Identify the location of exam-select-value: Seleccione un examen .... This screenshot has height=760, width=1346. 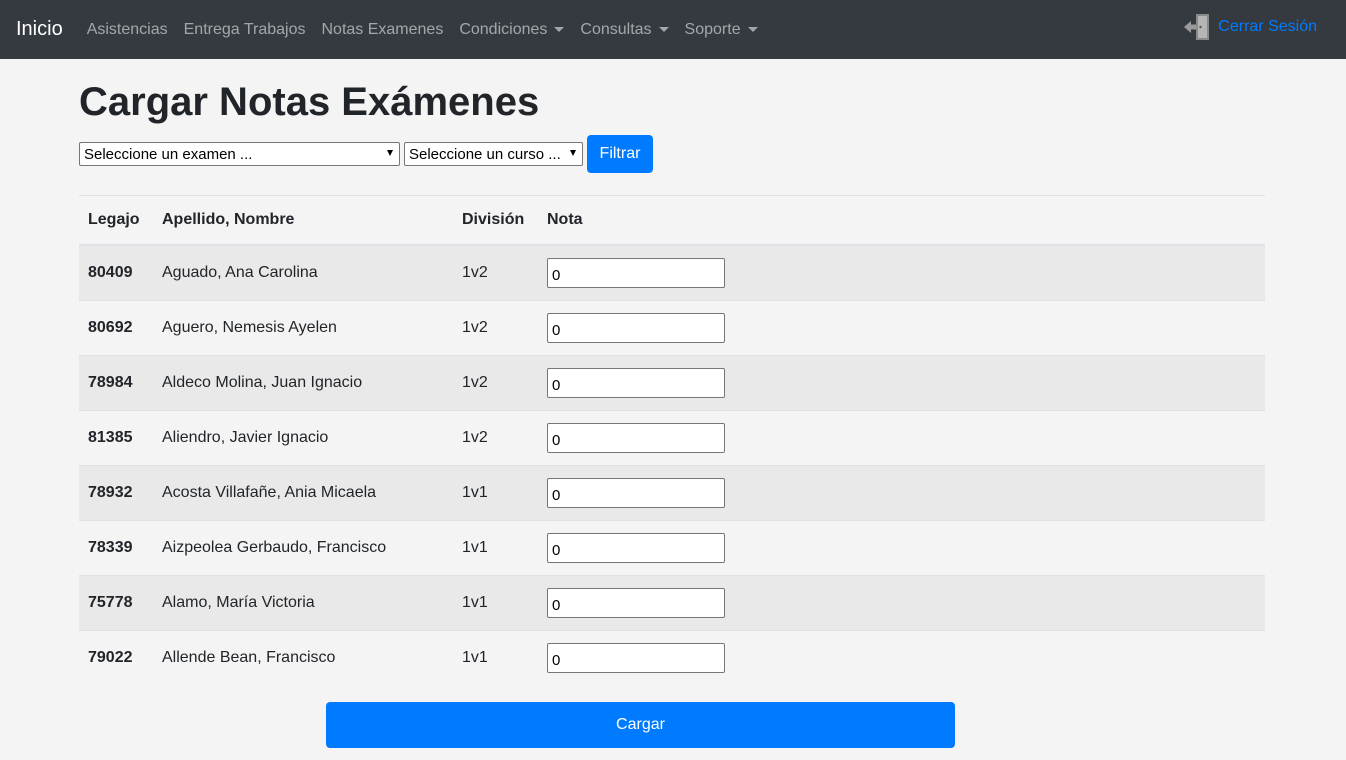
(168, 154).